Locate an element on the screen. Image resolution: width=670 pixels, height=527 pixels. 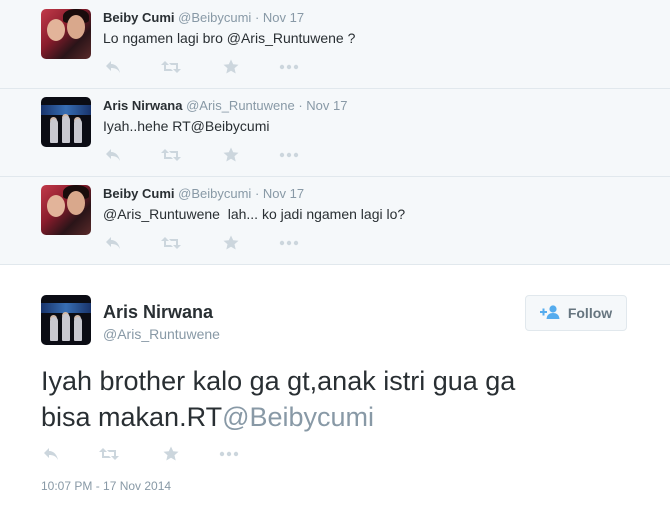
follow-button: Follow is located at coordinates (576, 313).